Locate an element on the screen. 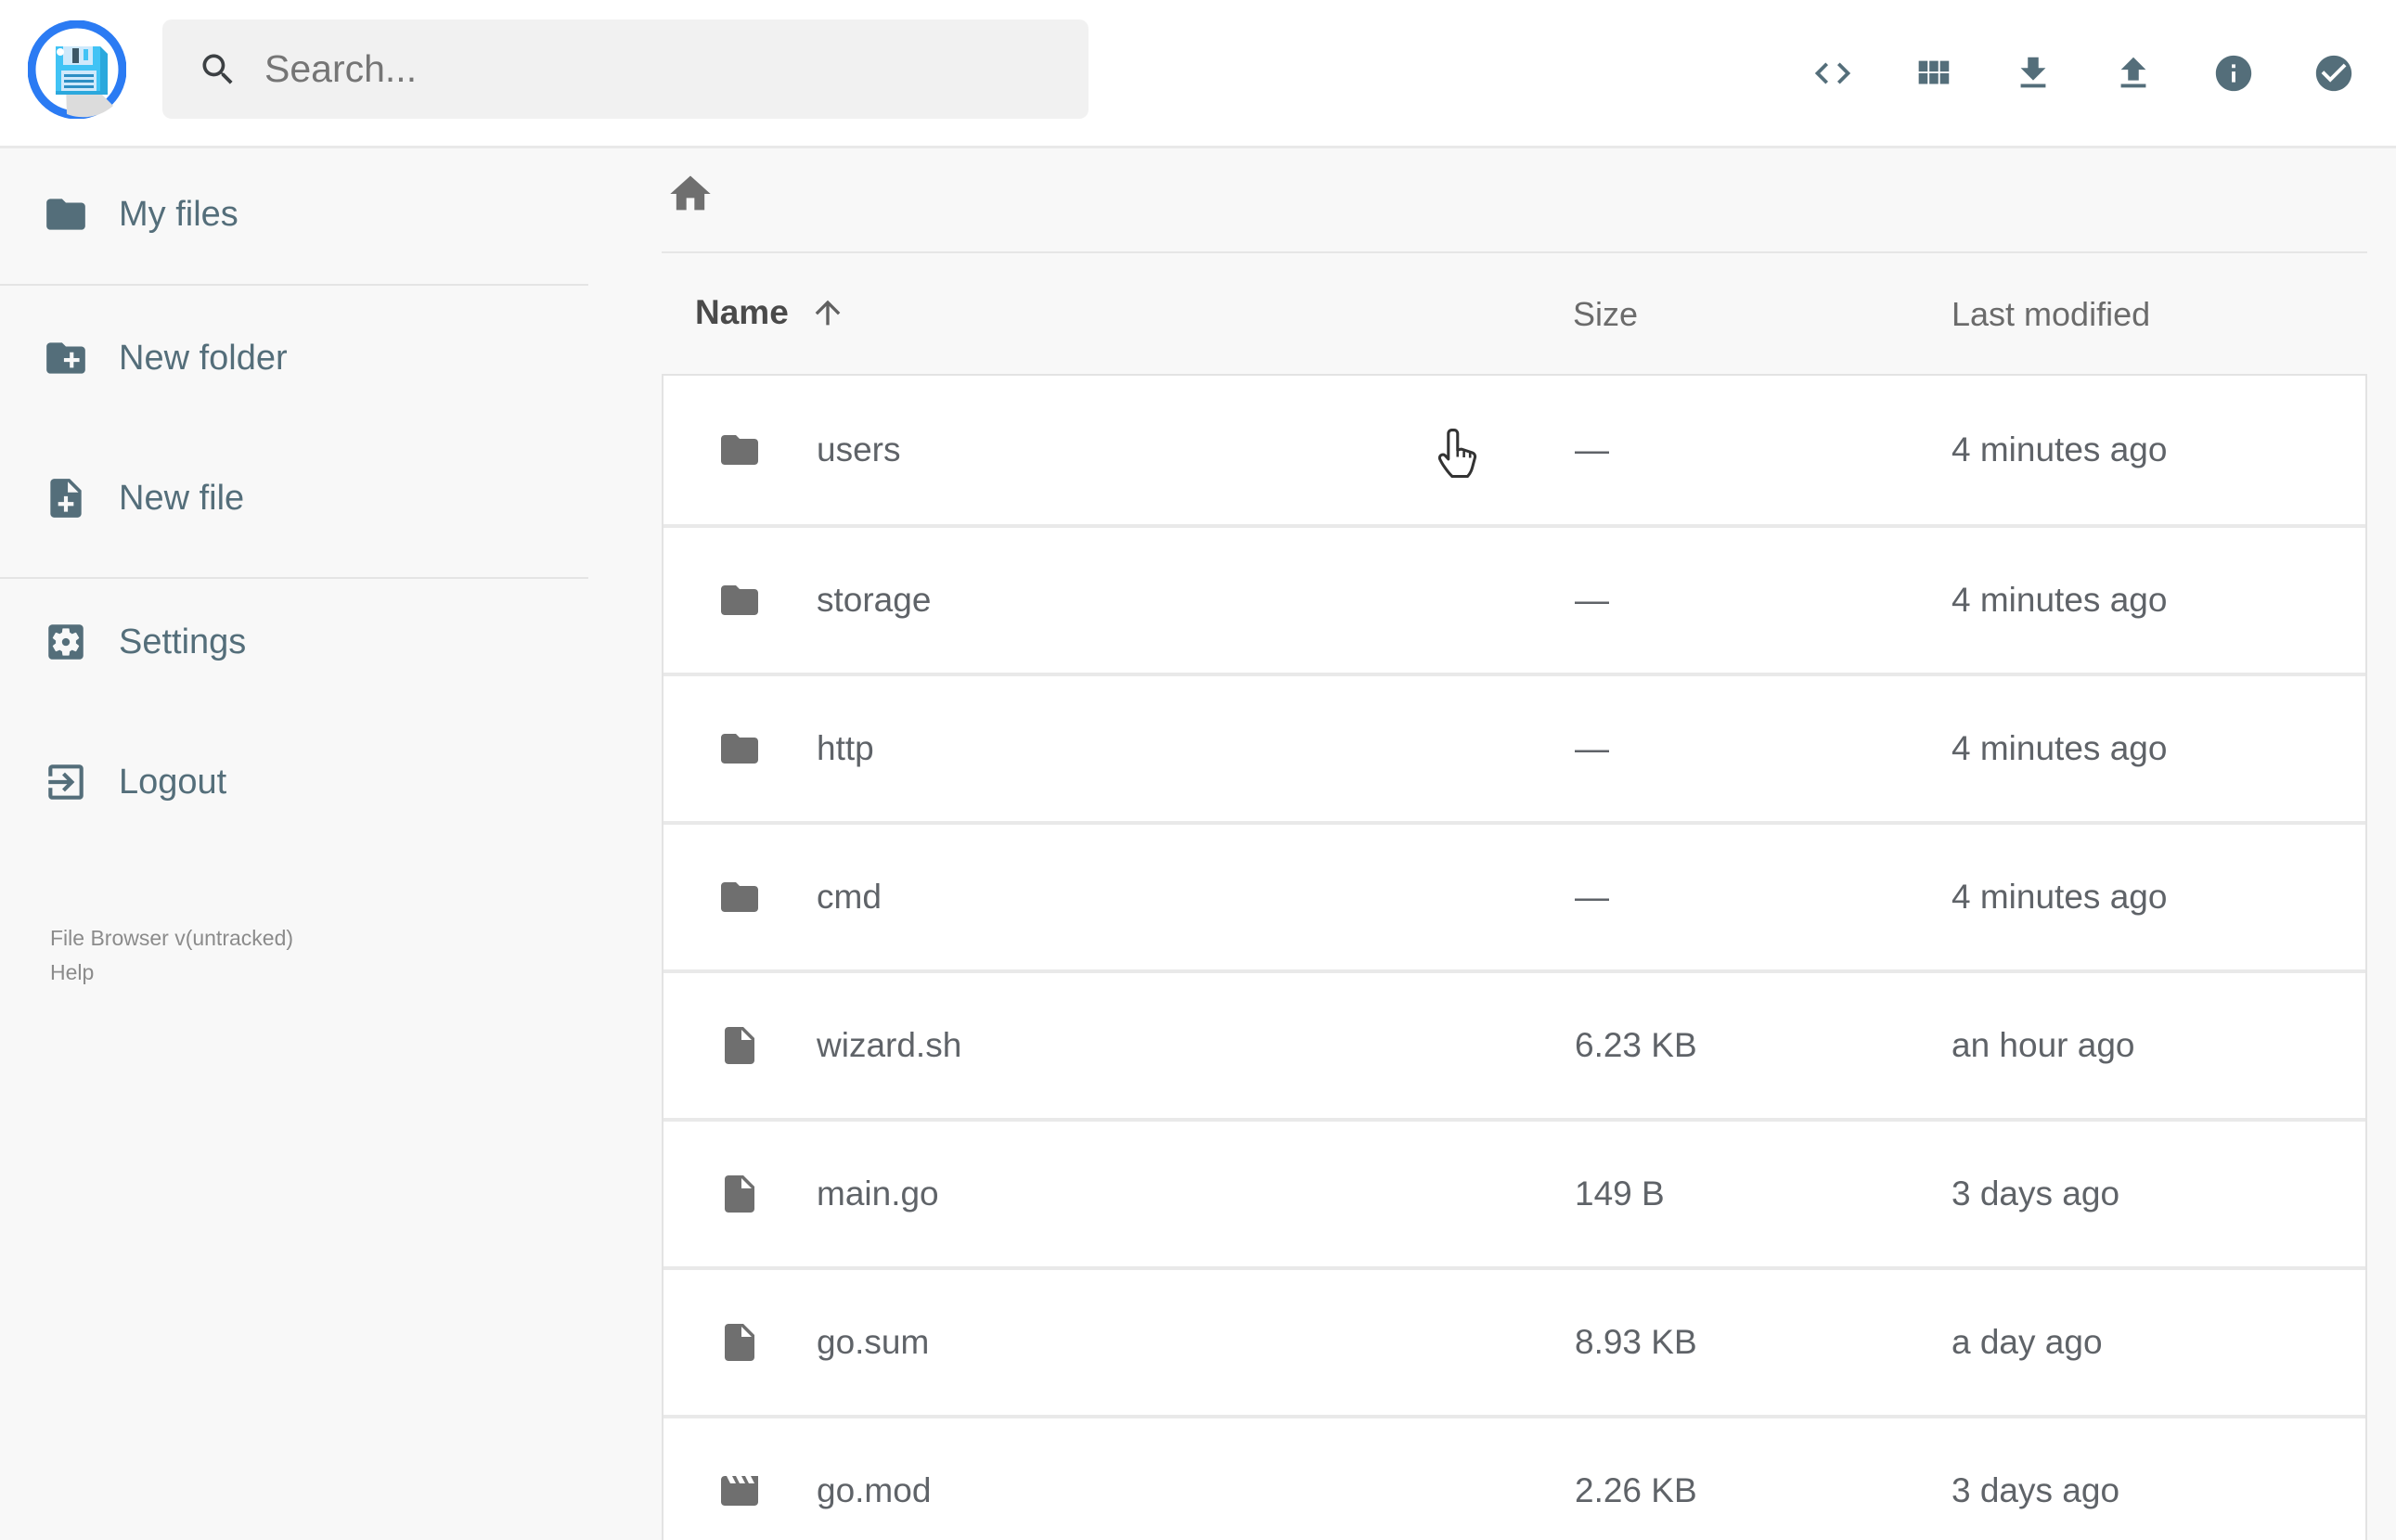  search-bar is located at coordinates (625, 69).